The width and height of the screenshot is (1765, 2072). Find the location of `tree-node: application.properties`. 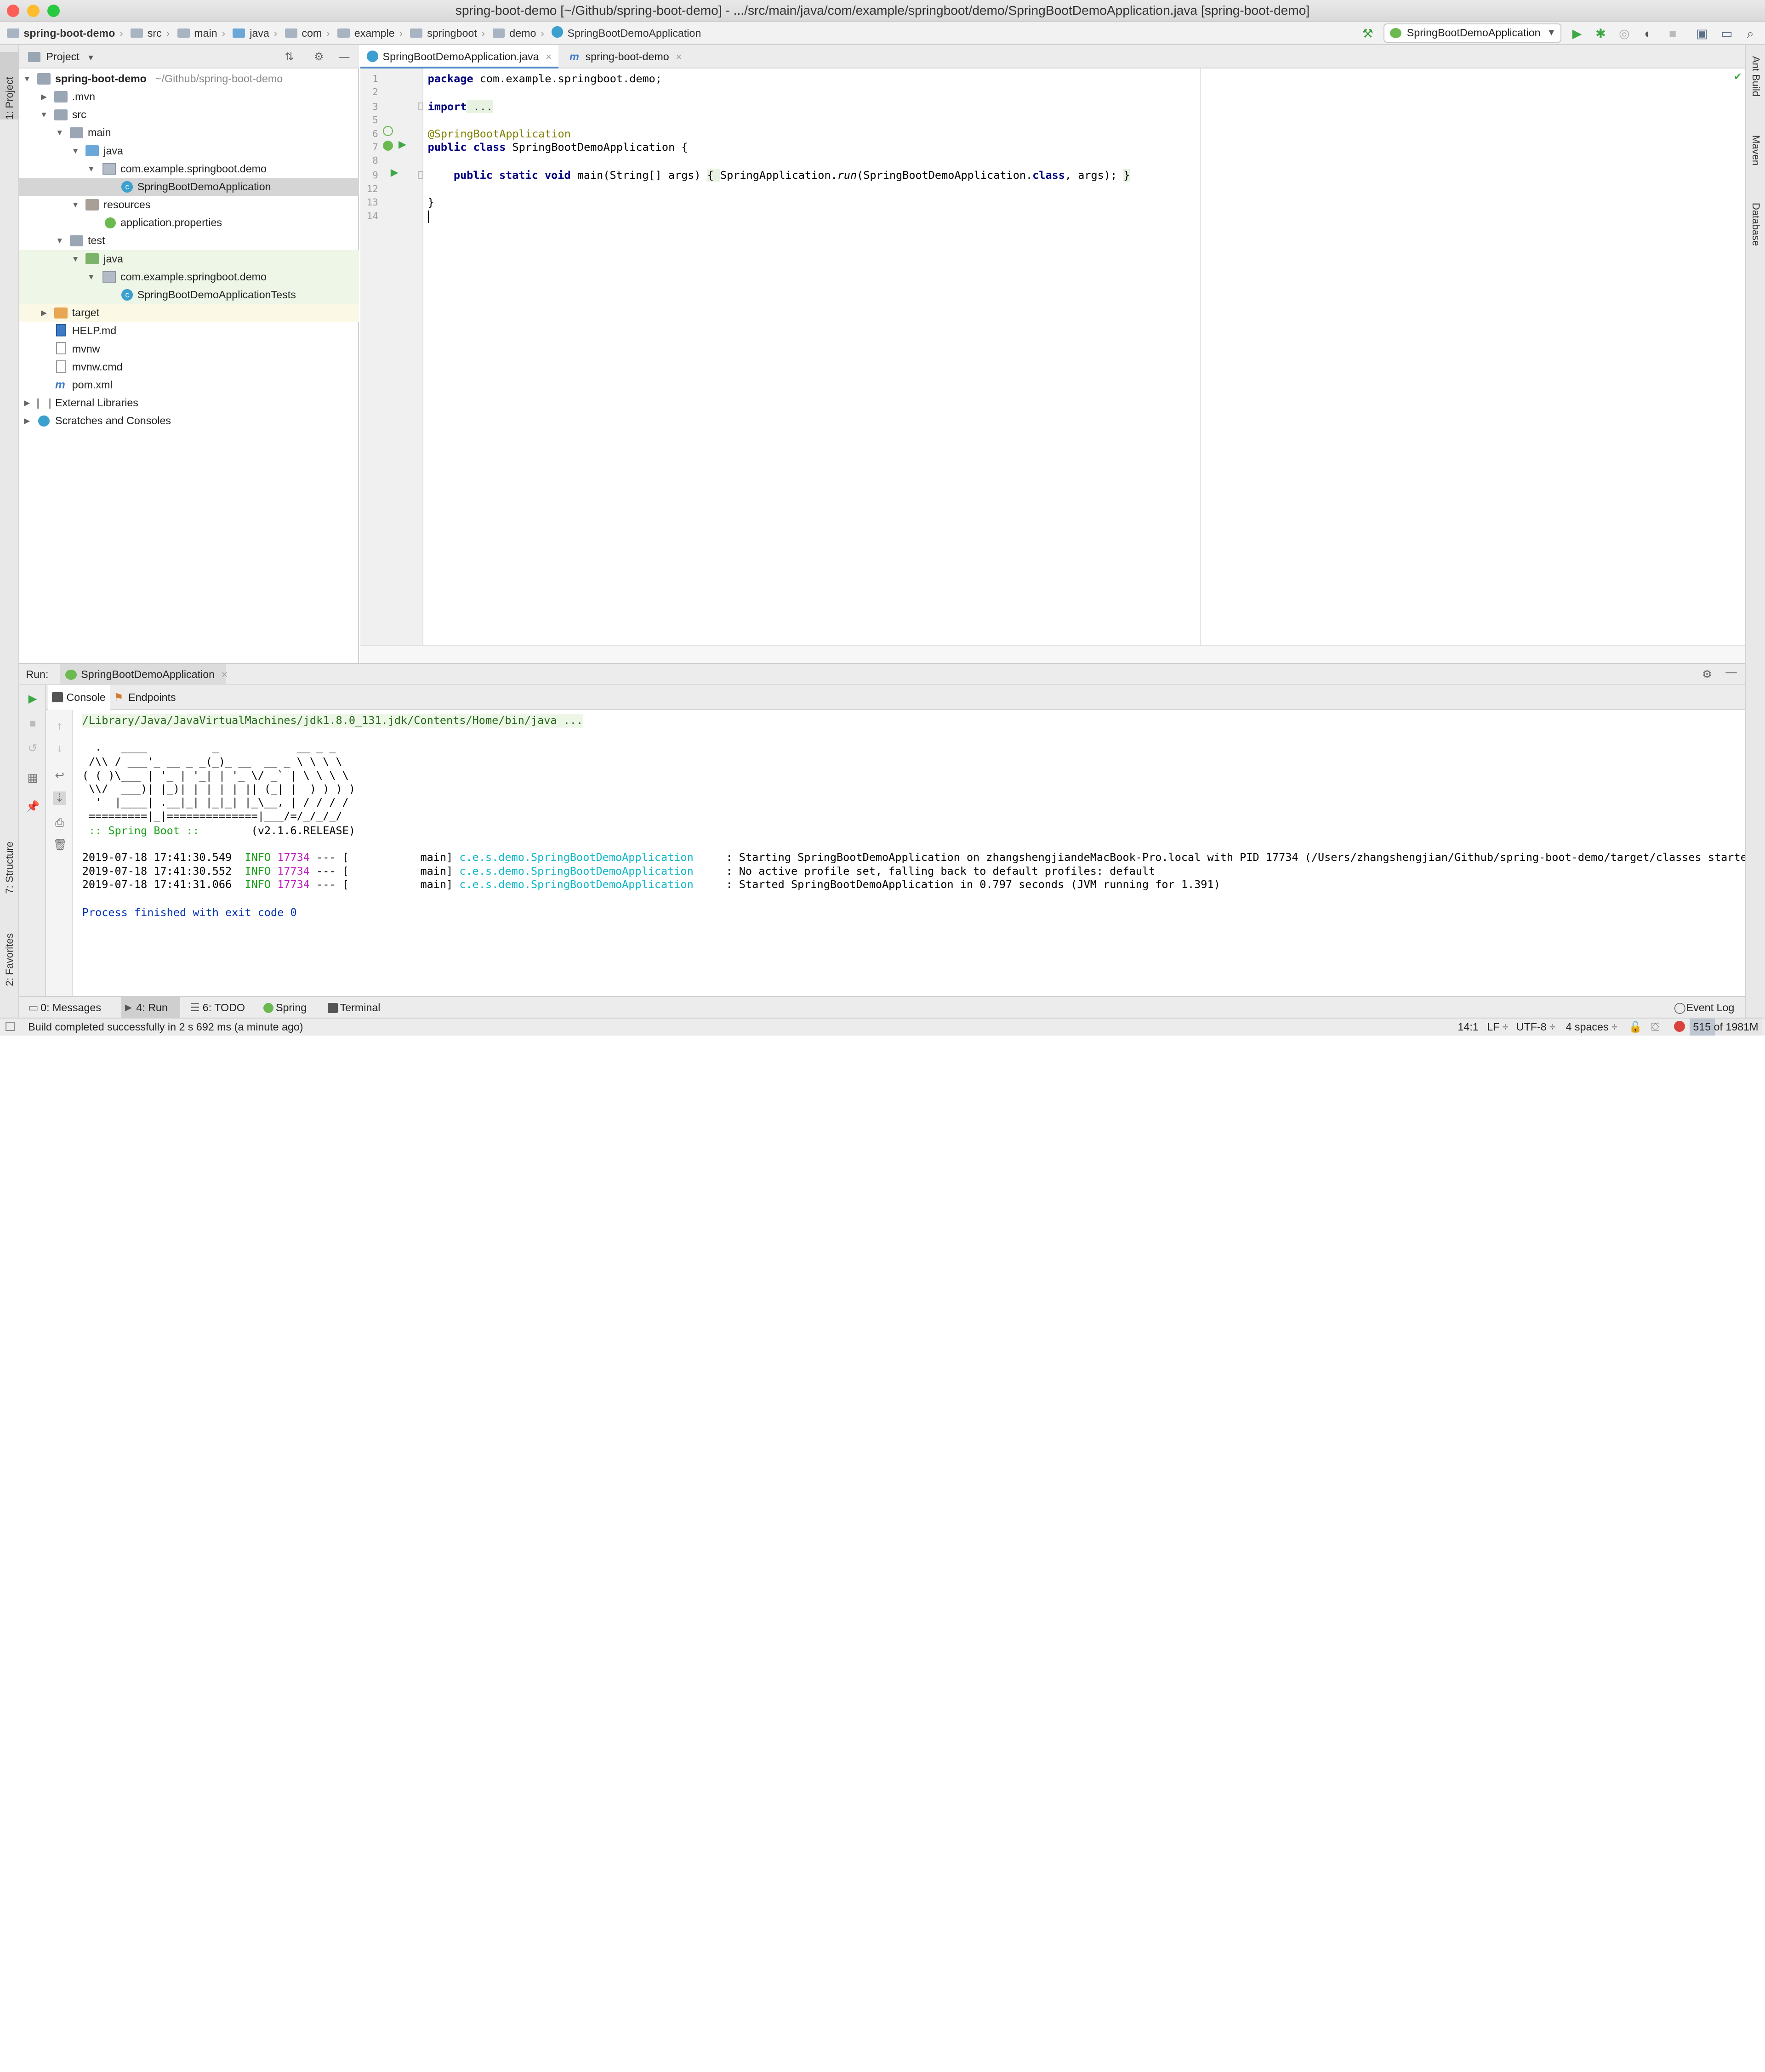

tree-node: application.properties is located at coordinates (189, 223).